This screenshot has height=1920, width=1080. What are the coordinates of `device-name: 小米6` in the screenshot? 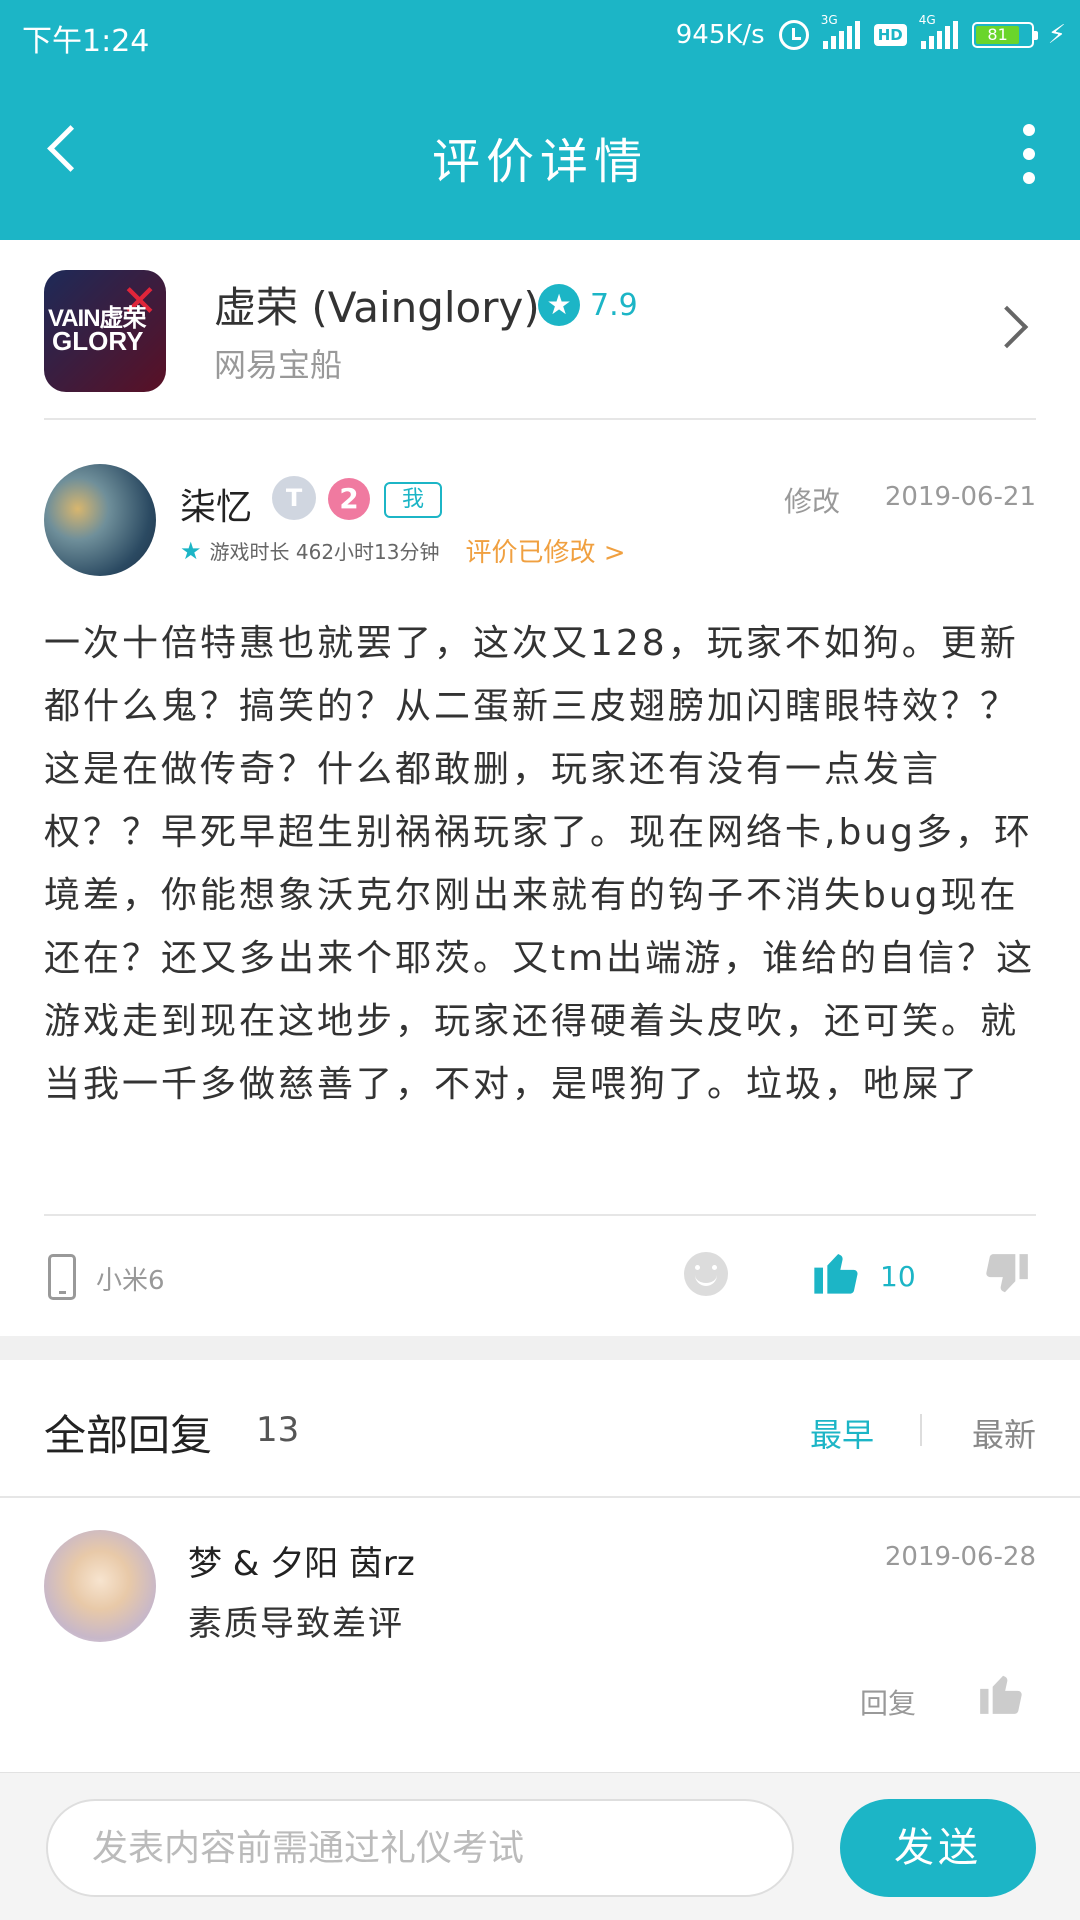 It's located at (130, 1281).